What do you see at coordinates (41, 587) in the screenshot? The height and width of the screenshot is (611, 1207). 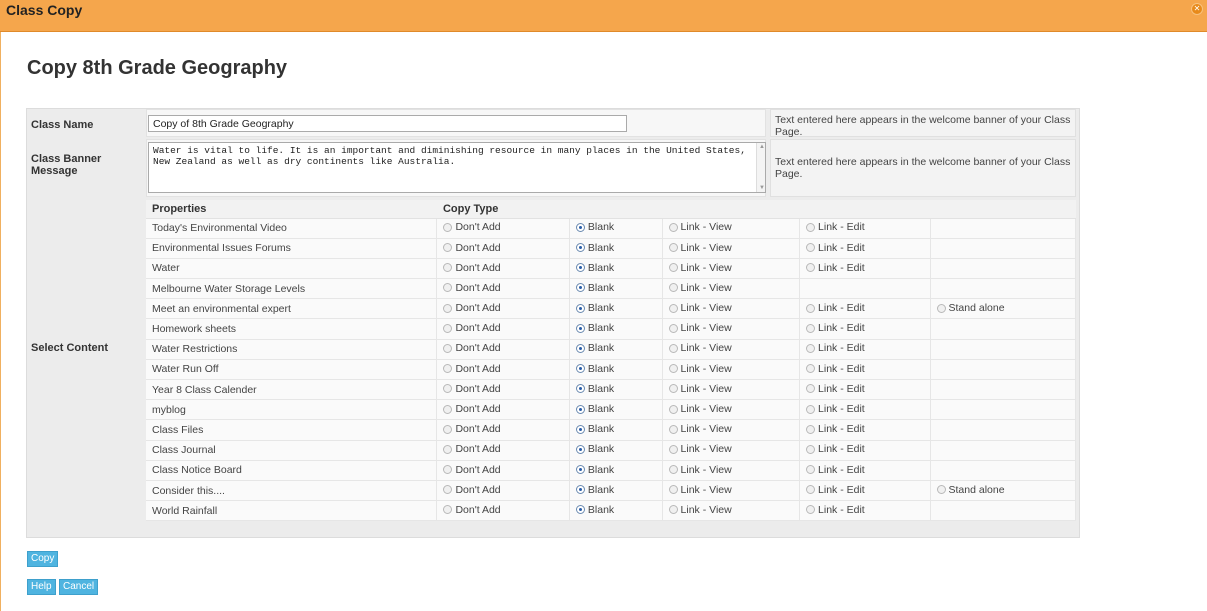 I see `help-button: Help` at bounding box center [41, 587].